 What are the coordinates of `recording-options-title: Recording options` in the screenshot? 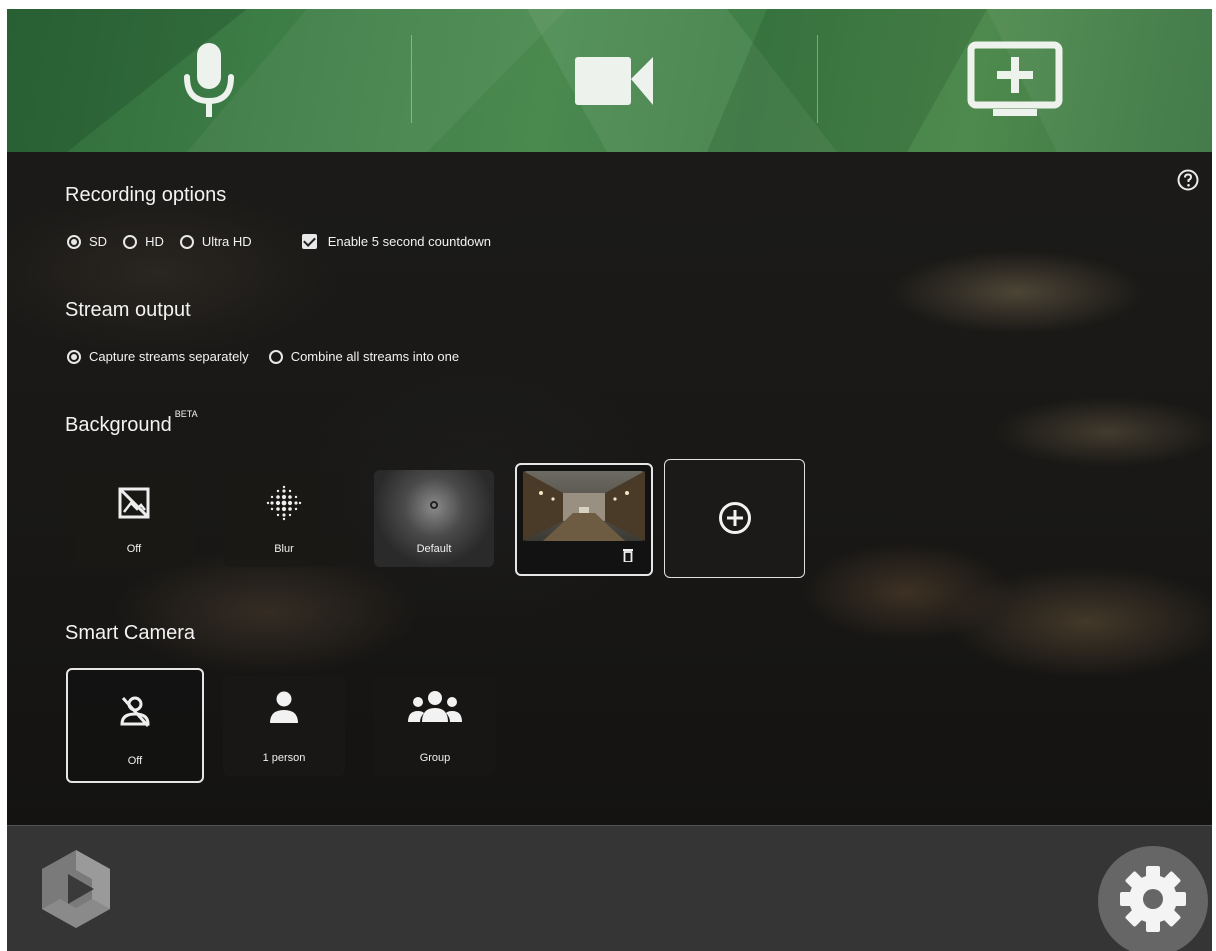 It's located at (146, 195).